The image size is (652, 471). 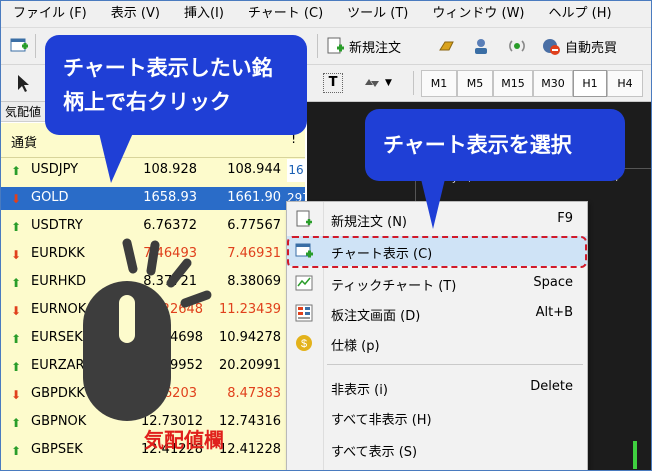 What do you see at coordinates (249, 365) in the screenshot?
I see `row-ask: 20.20991` at bounding box center [249, 365].